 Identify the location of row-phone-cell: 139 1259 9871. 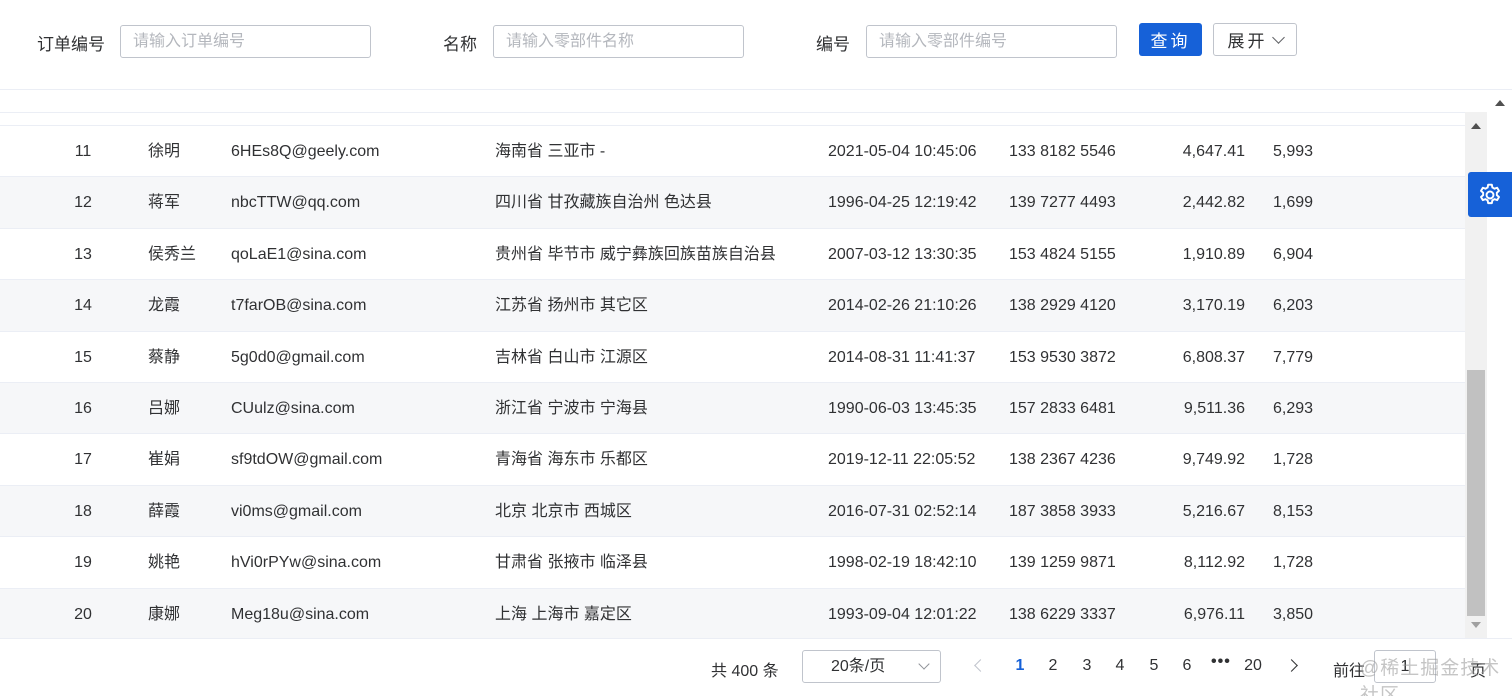
(1062, 563).